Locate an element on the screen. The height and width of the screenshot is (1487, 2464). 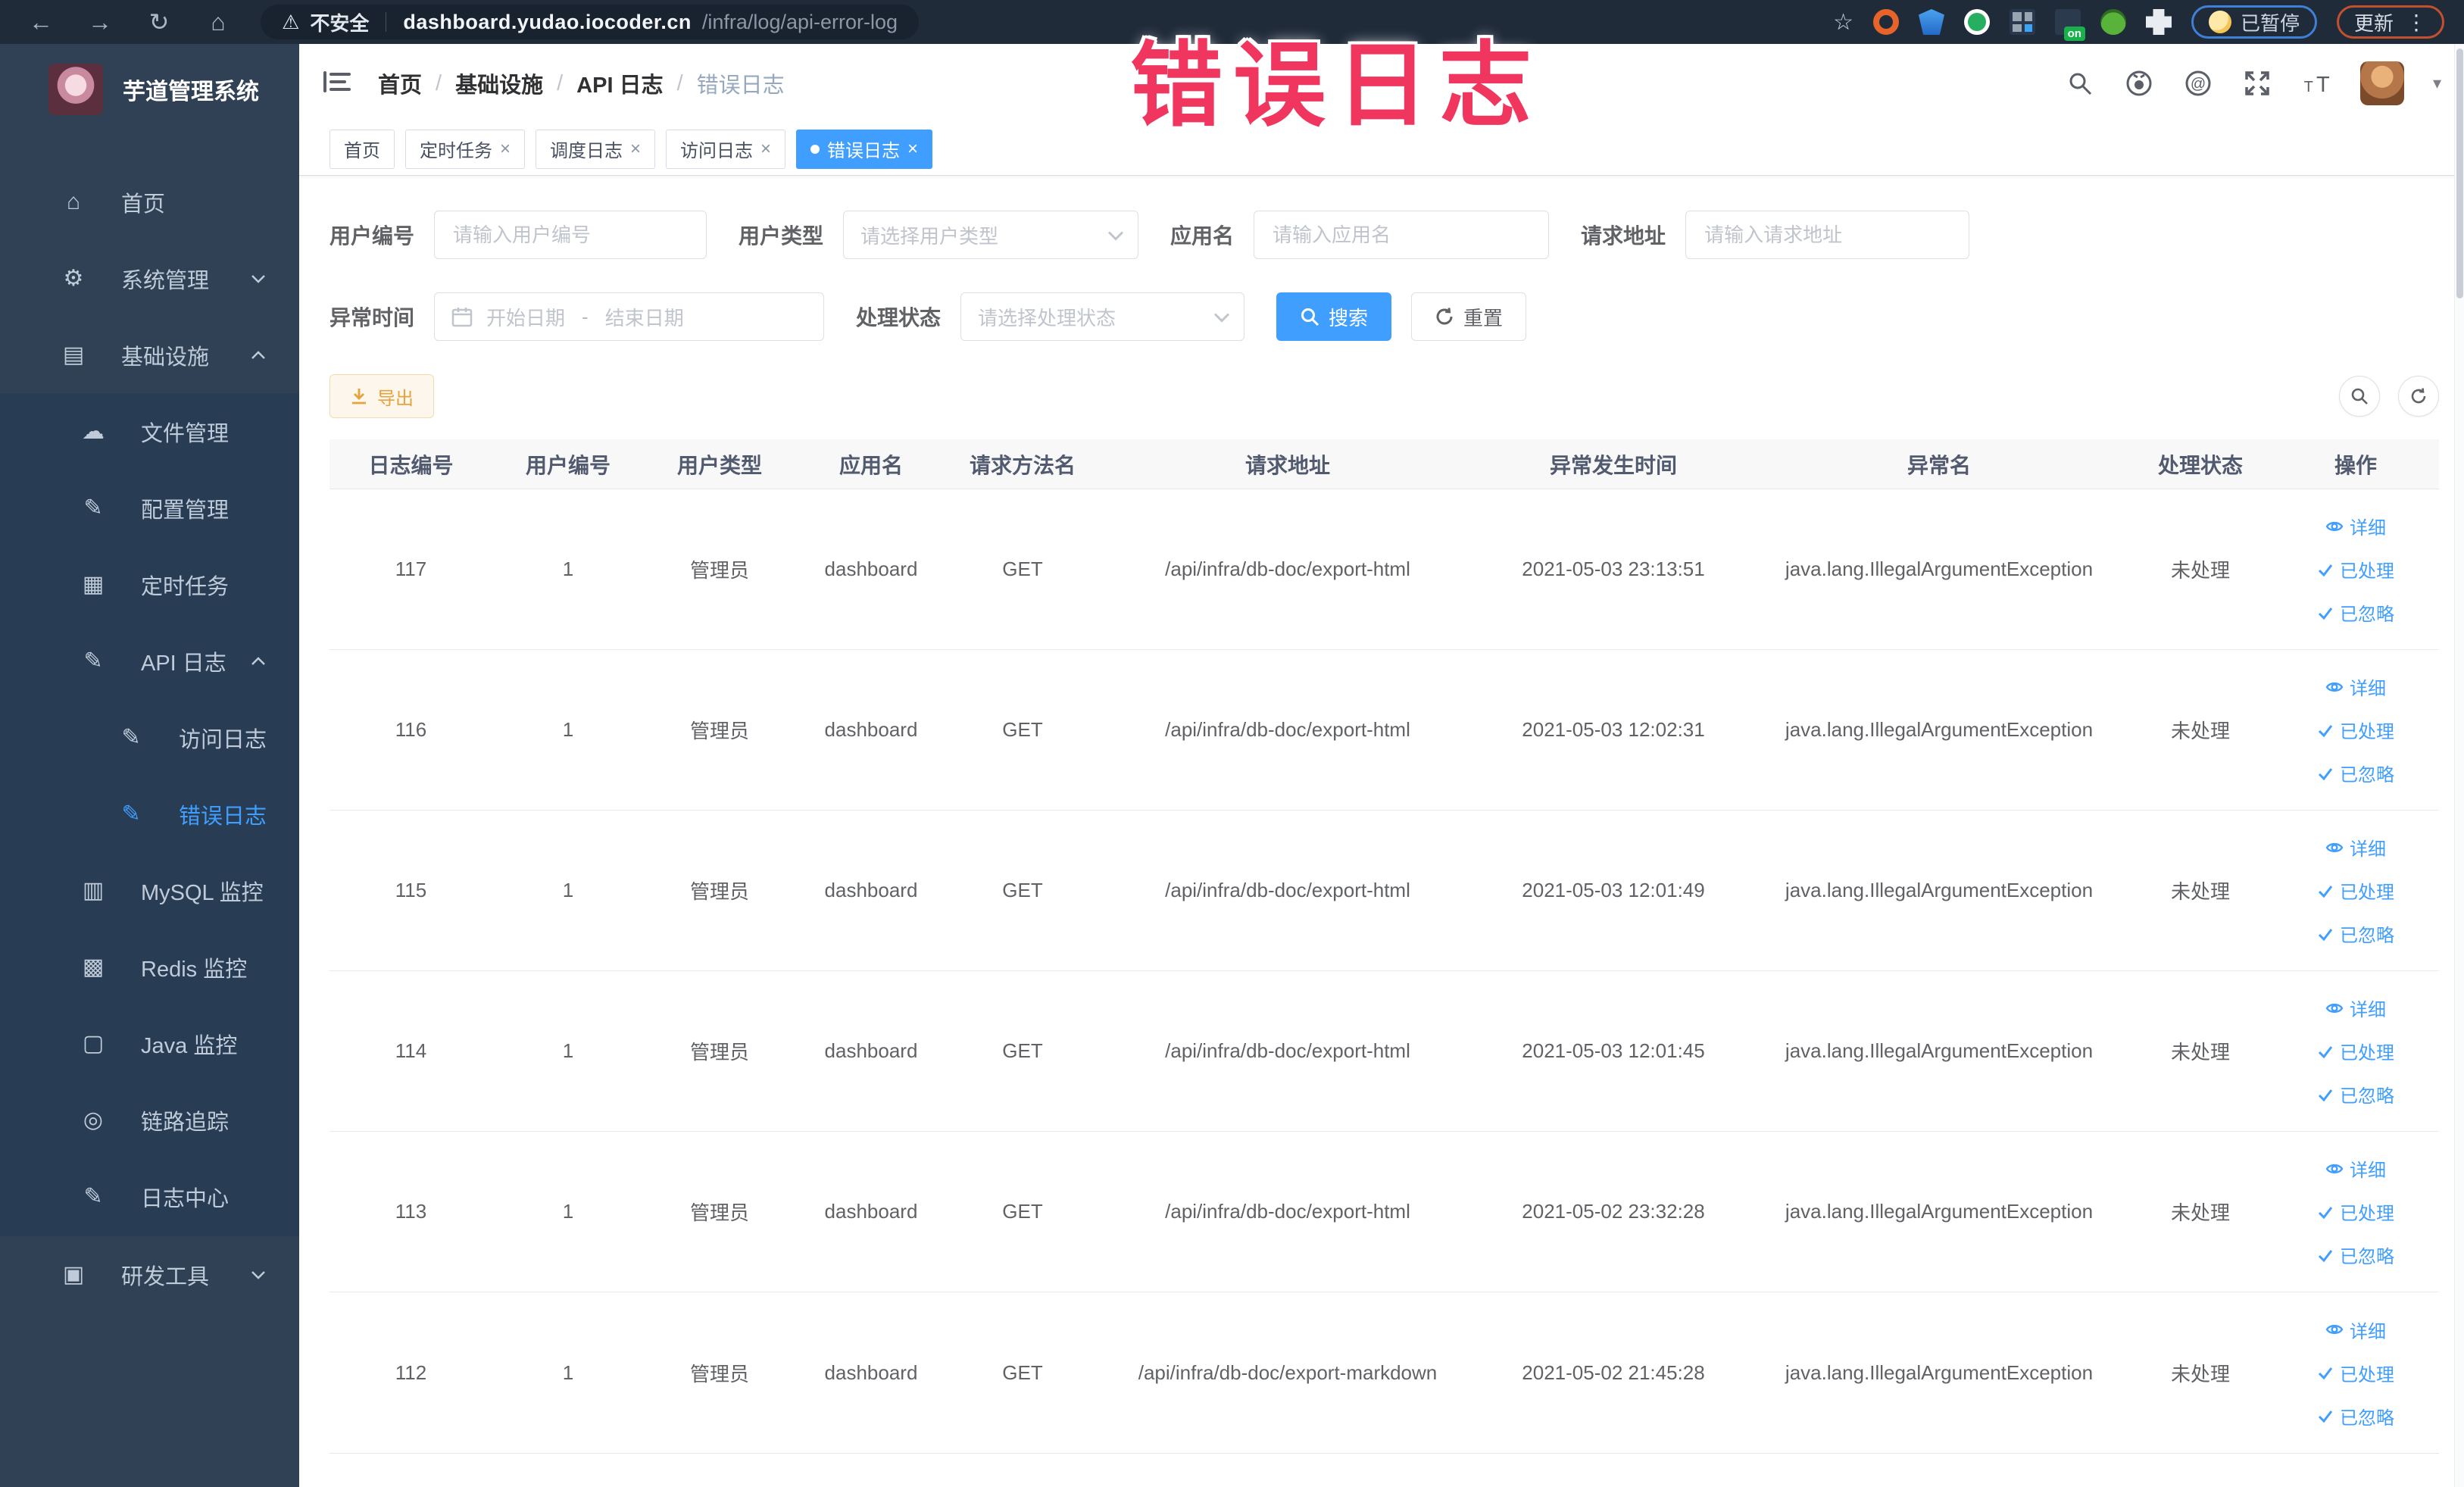
sidebar-item-系统管理: ⚙ 系统管理 is located at coordinates (149, 278).